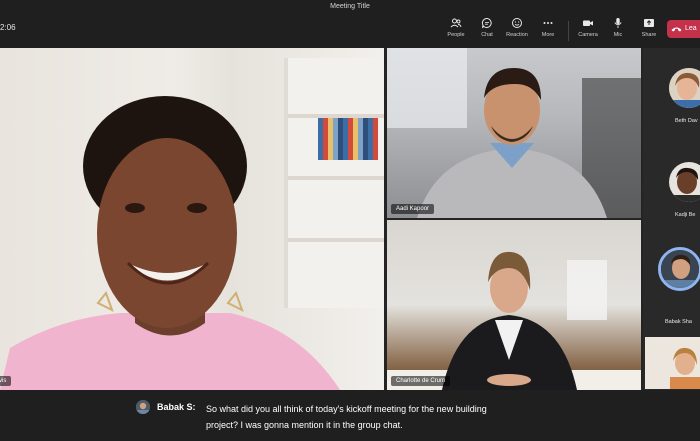  What do you see at coordinates (548, 31) in the screenshot?
I see `more-button: More` at bounding box center [548, 31].